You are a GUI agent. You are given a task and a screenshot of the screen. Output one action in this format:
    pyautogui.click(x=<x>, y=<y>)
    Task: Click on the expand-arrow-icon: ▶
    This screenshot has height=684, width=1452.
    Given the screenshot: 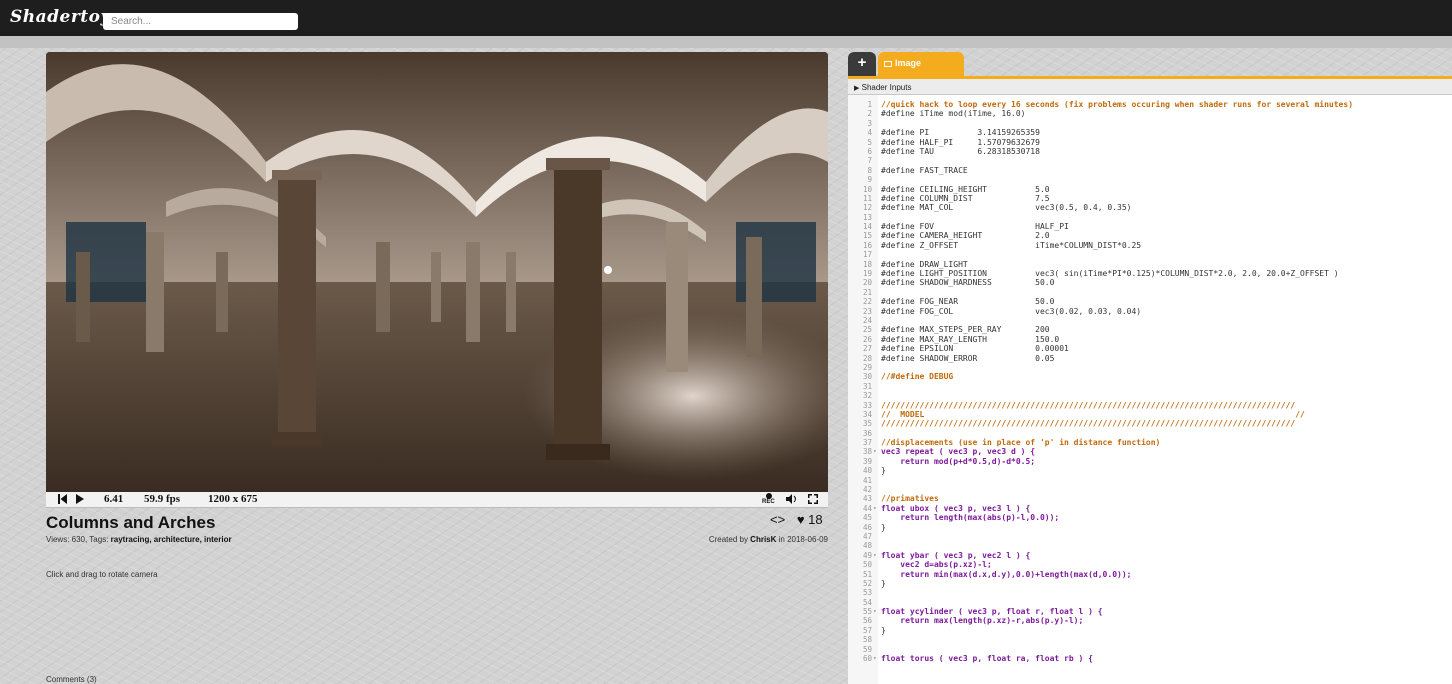 What is the action you would take?
    pyautogui.click(x=857, y=88)
    